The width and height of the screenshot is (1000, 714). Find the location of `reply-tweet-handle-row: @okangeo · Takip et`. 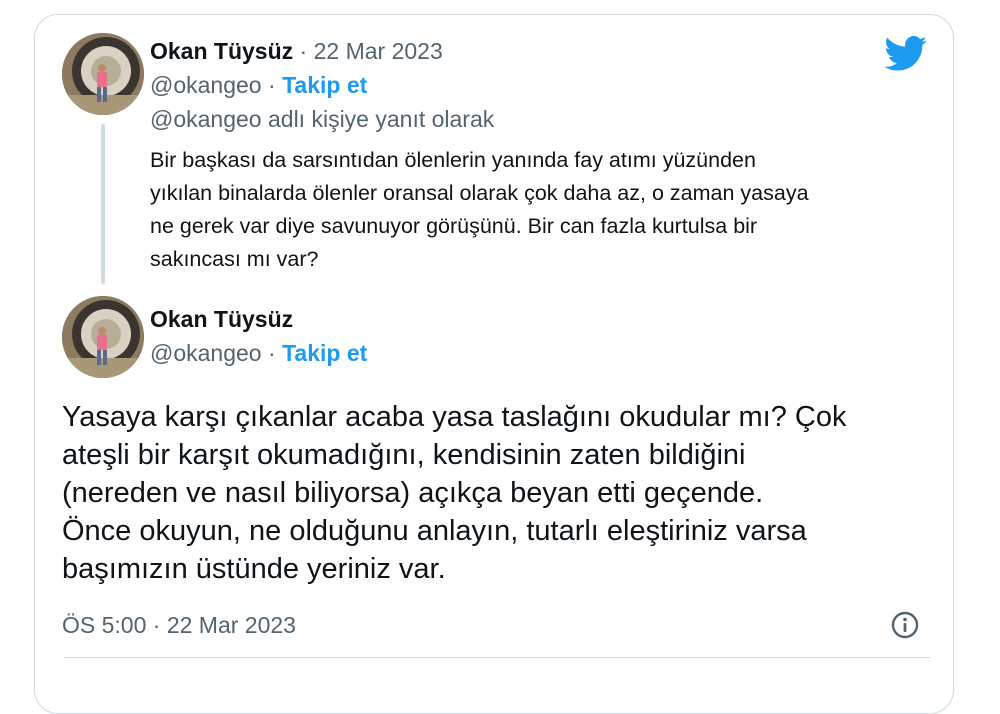

reply-tweet-handle-row: @okangeo · Takip et is located at coordinates (258, 85).